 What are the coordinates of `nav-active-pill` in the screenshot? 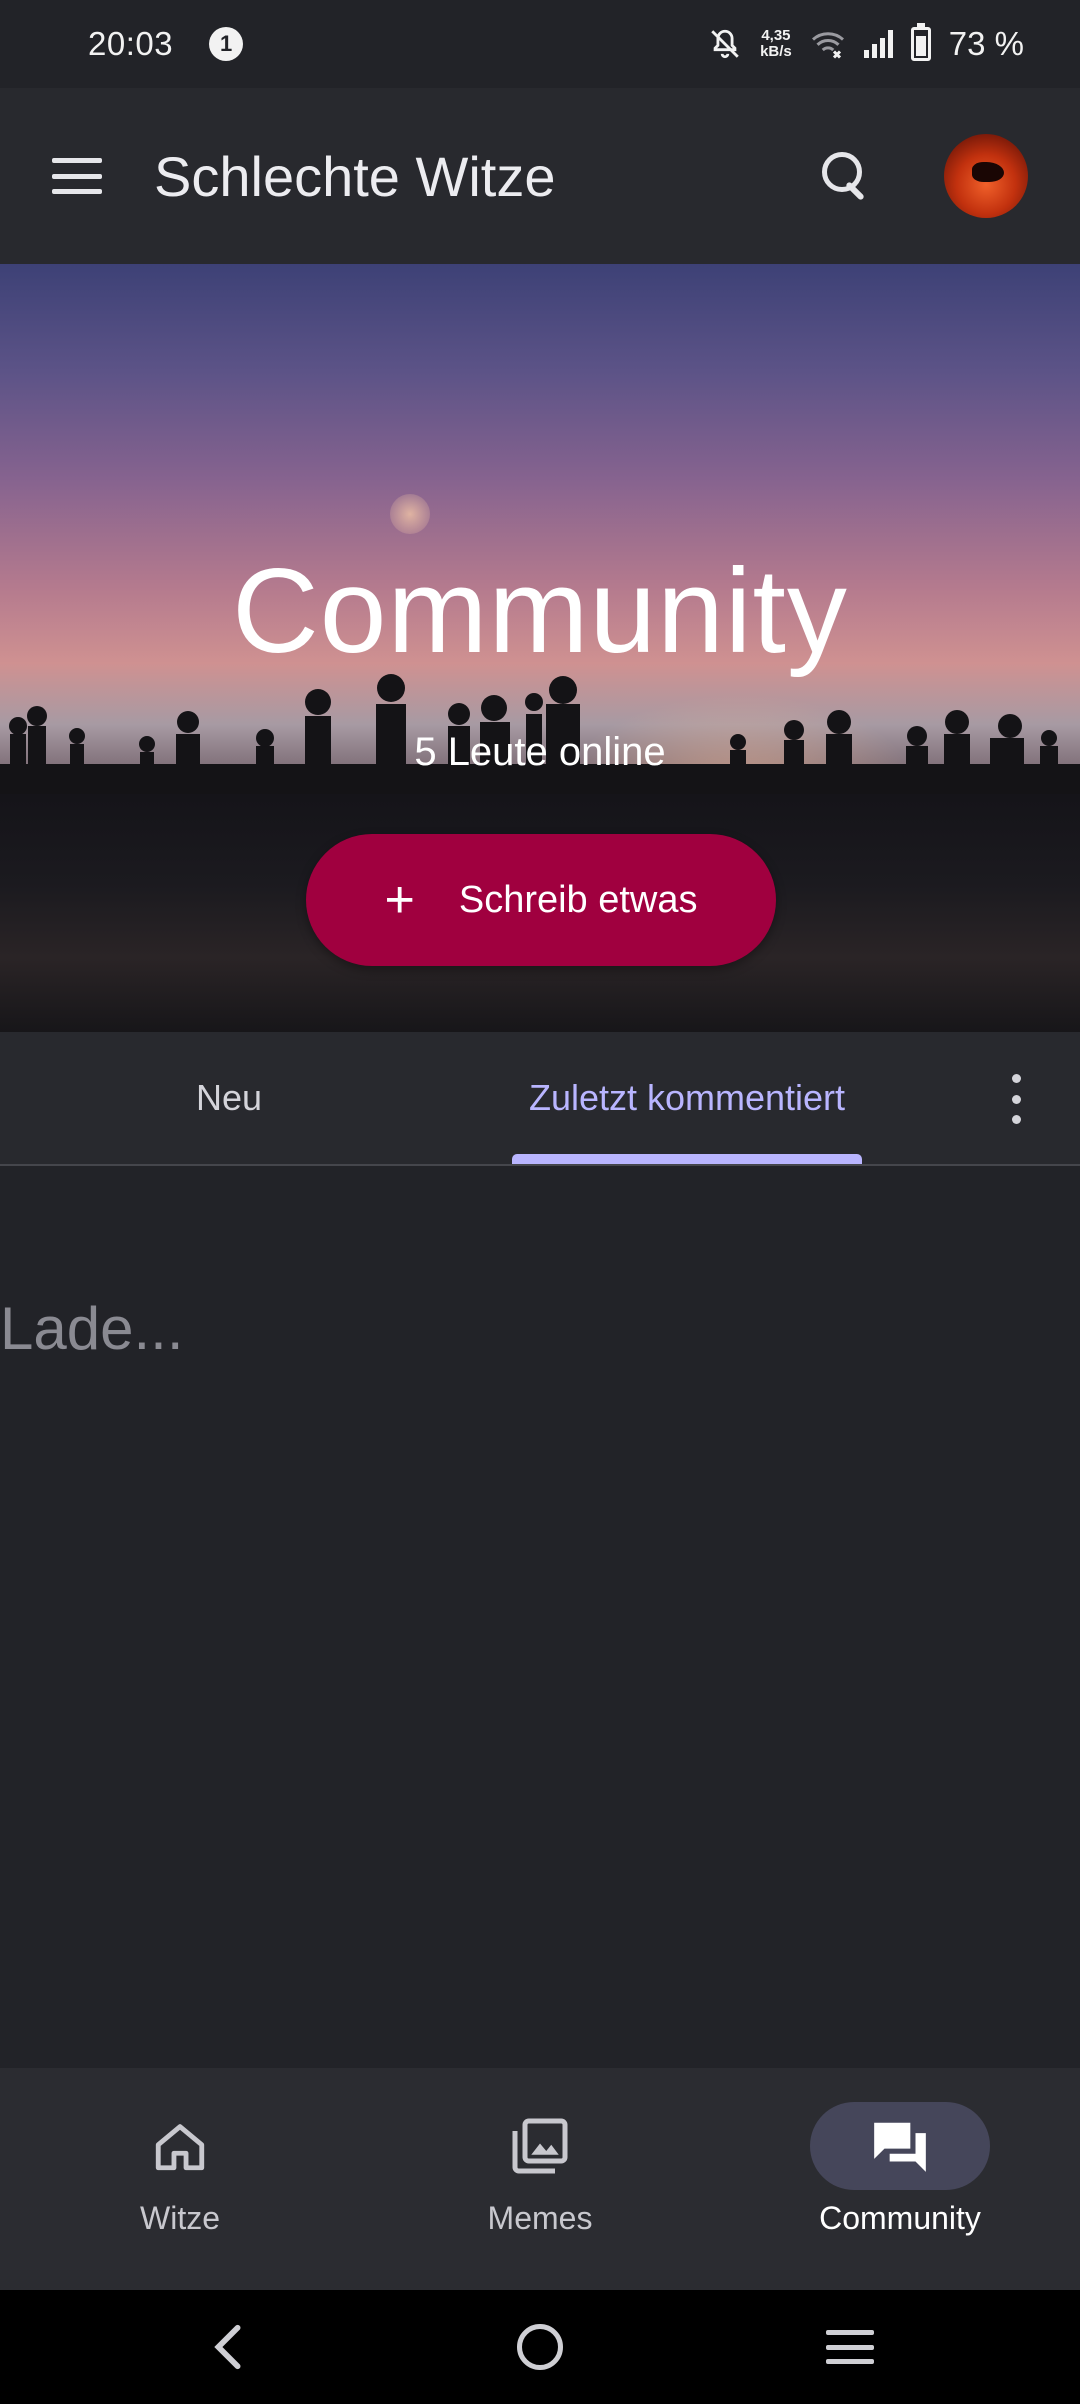 It's located at (900, 2146).